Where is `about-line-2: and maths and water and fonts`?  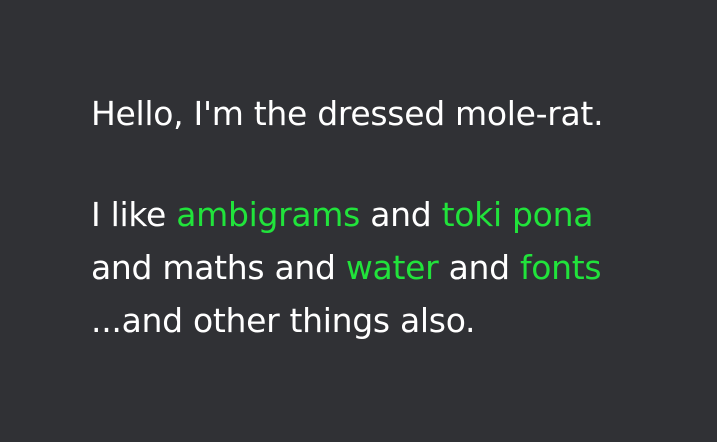
about-line-2: and maths and water and fonts is located at coordinates (404, 267).